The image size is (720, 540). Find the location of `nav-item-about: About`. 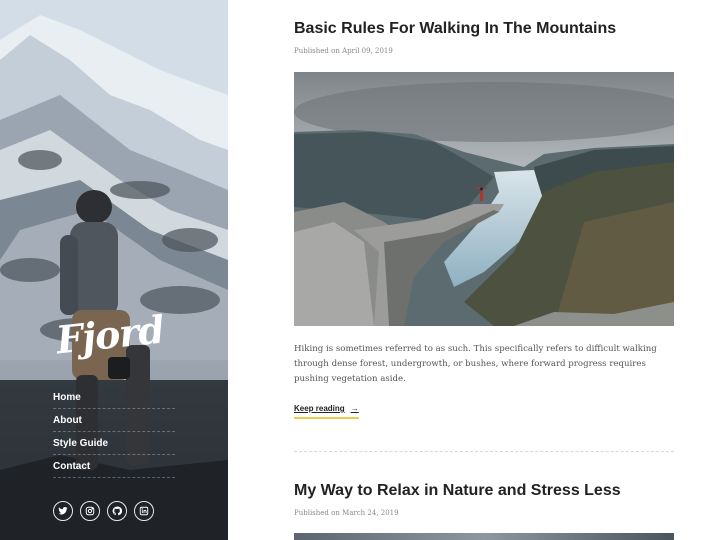

nav-item-about: About is located at coordinates (114, 420).